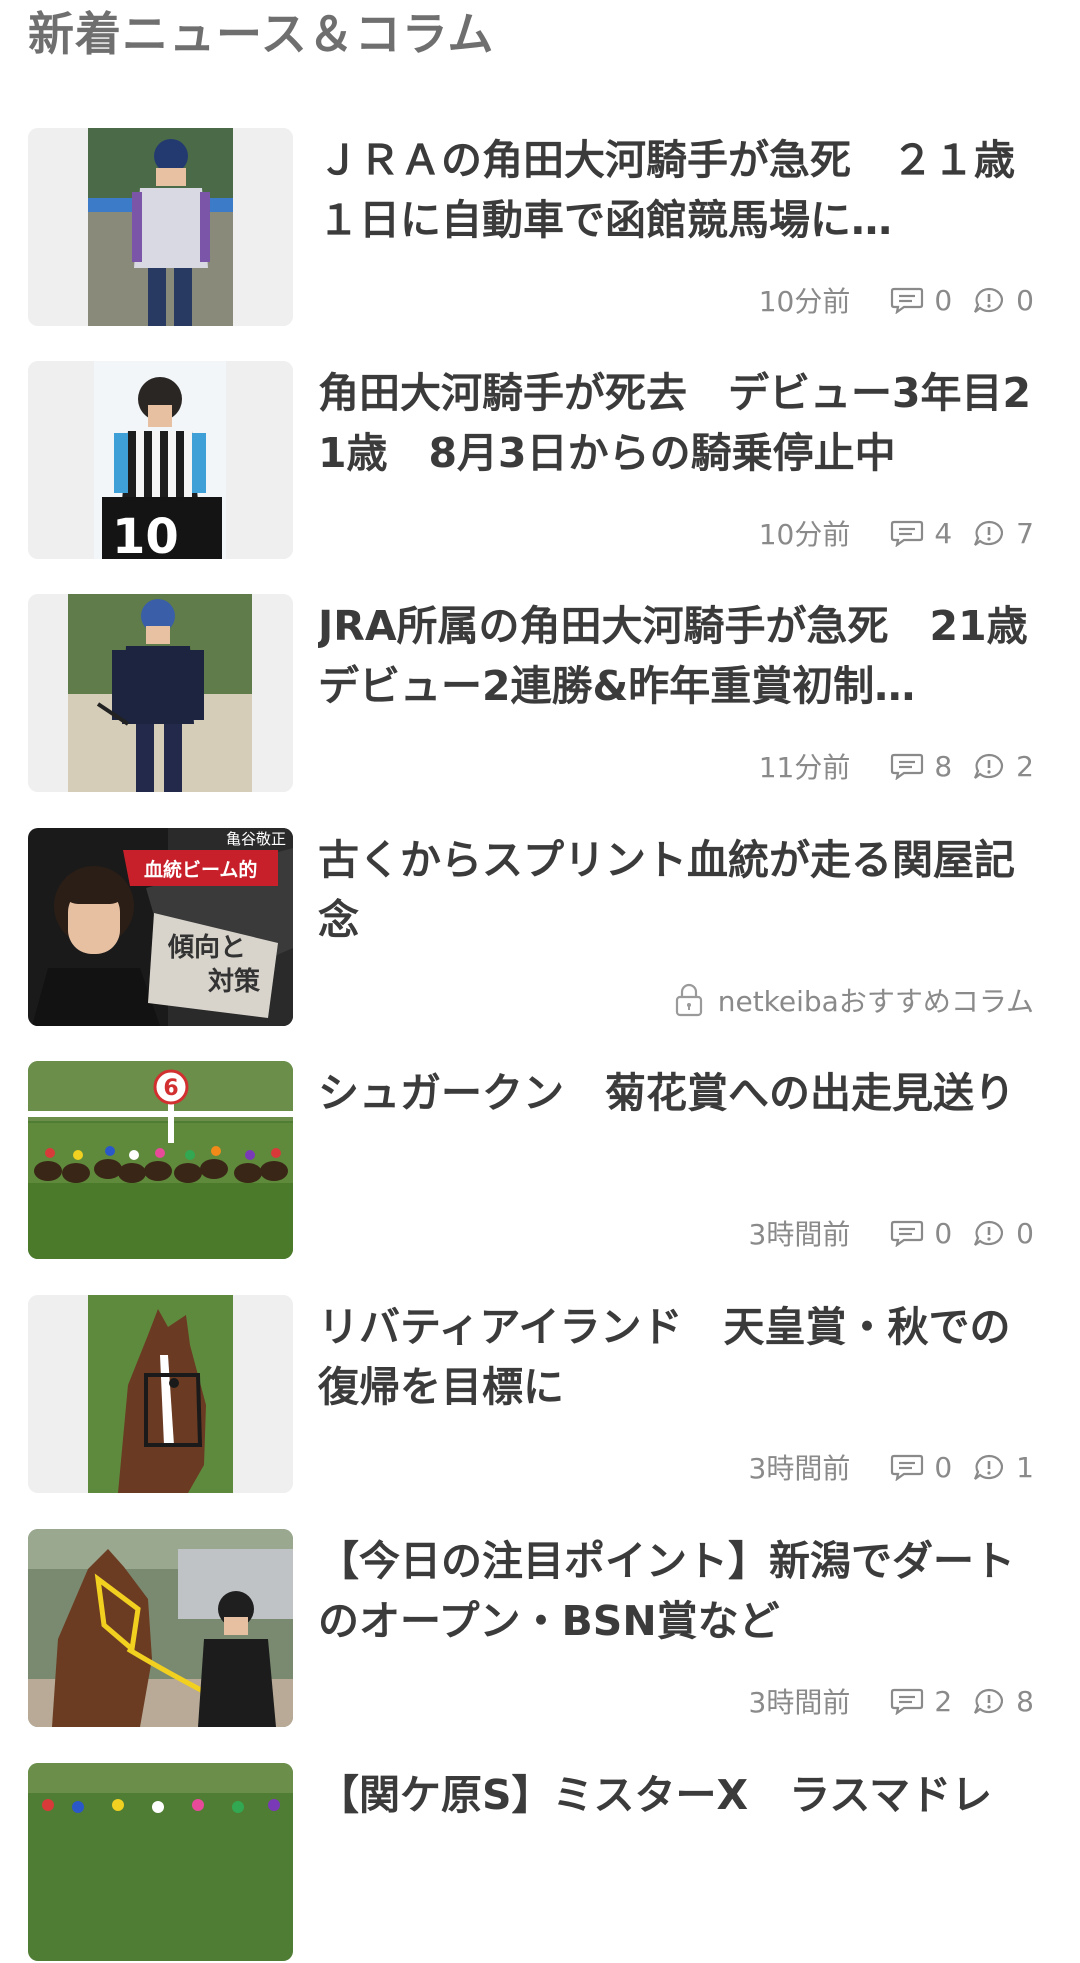 This screenshot has width=1080, height=1963. Describe the element at coordinates (540, 1863) in the screenshot. I see `news-item: 【関ケ原S】ミスターX ラスマドレ` at that location.